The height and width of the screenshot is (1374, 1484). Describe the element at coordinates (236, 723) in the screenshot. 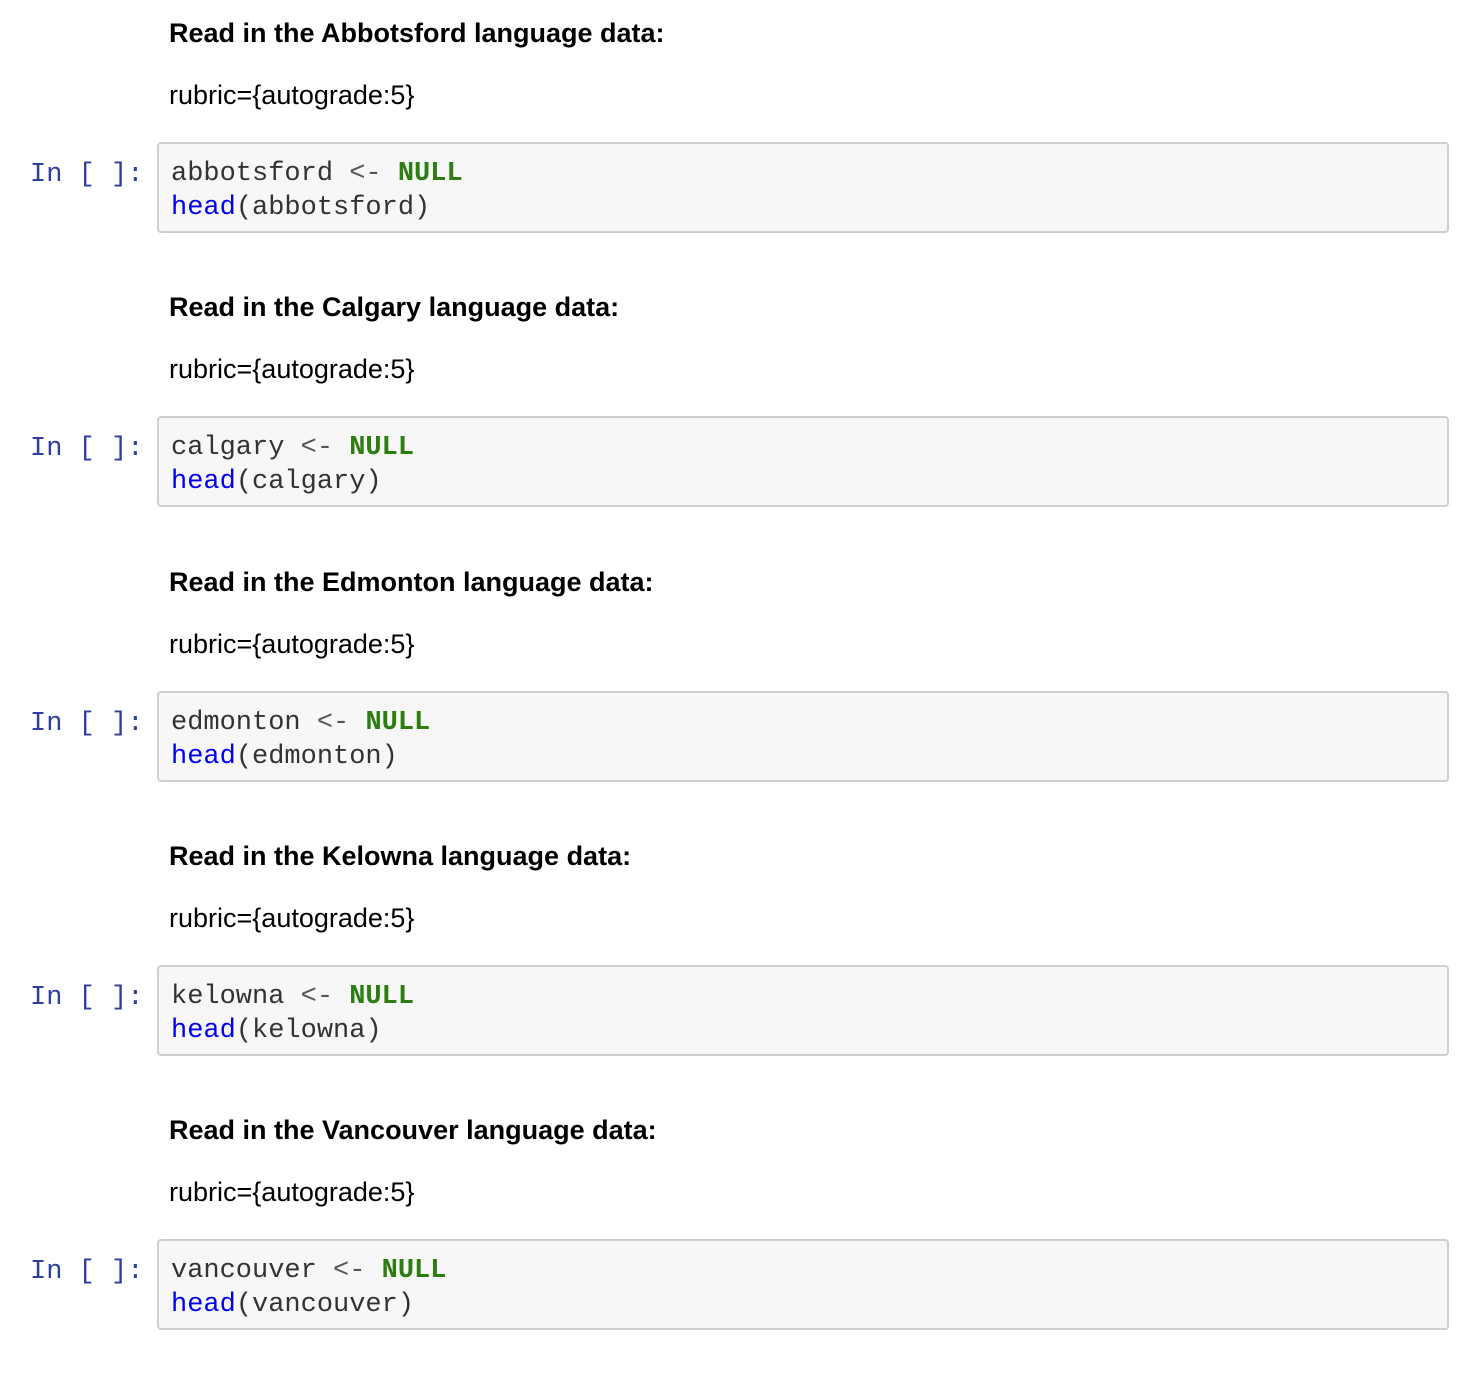

I see `code-var: edmonton` at that location.